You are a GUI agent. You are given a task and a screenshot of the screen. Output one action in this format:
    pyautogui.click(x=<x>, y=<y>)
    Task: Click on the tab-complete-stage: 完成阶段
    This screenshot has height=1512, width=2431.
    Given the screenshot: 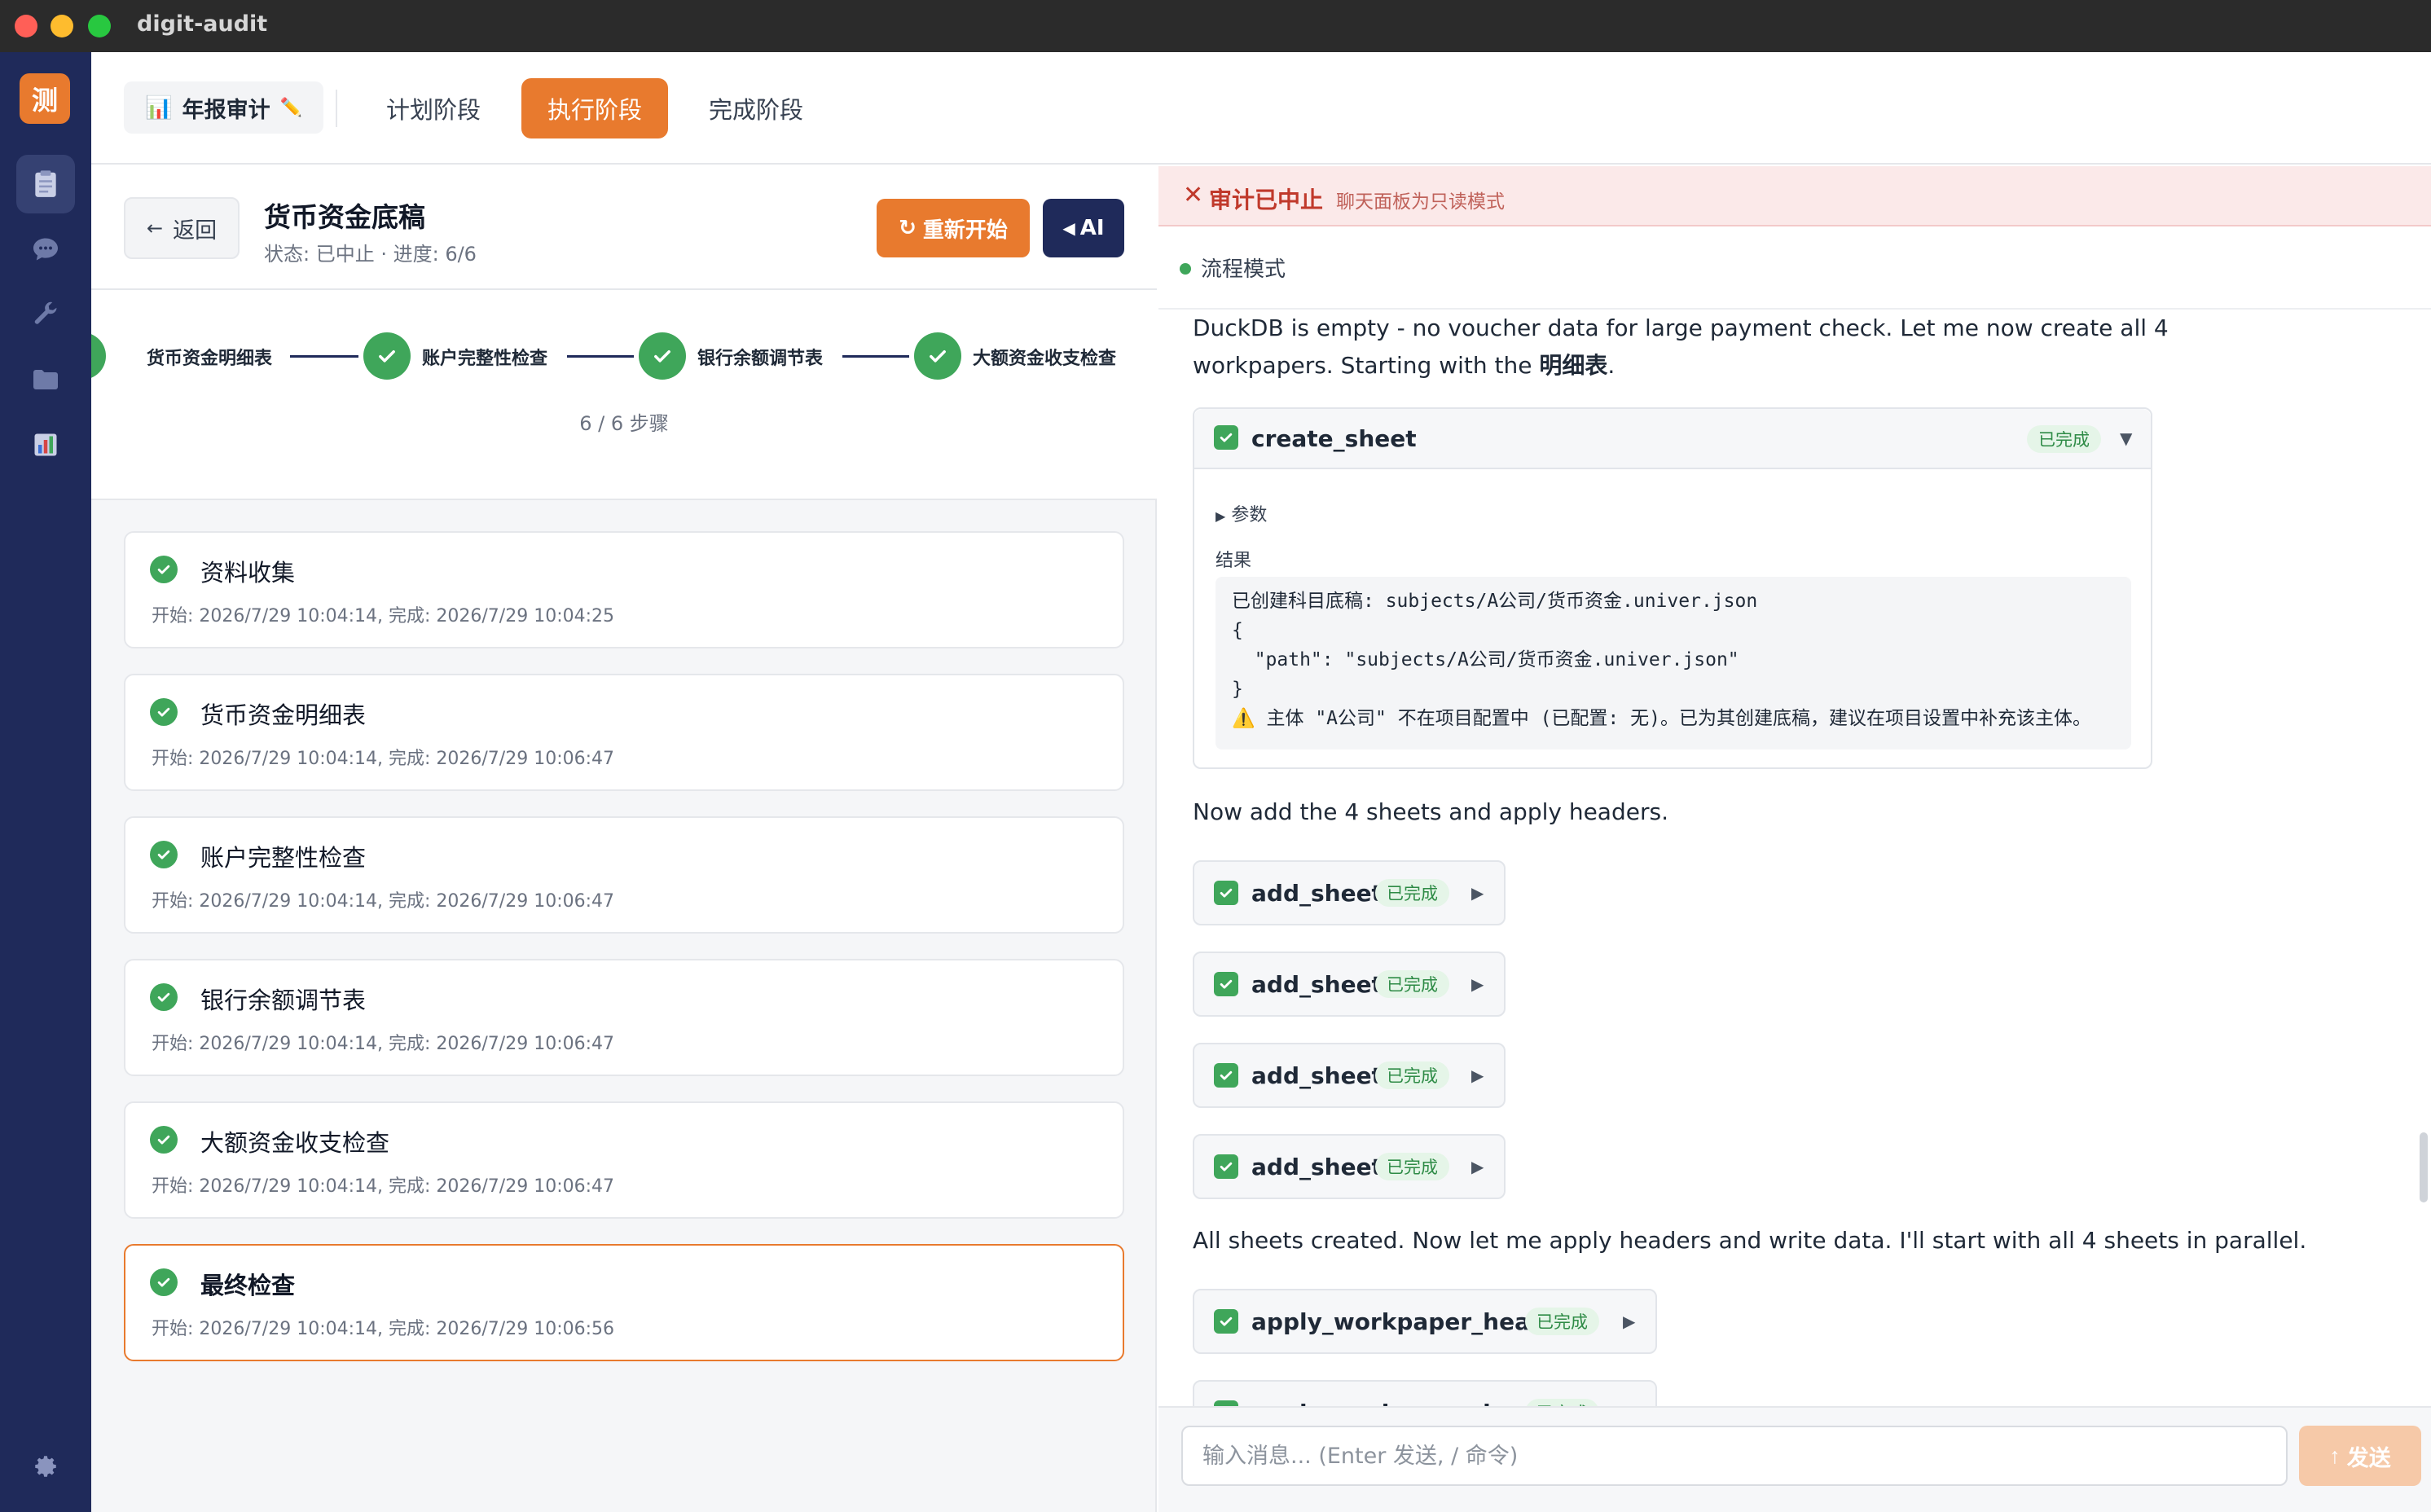 What is the action you would take?
    pyautogui.click(x=756, y=108)
    